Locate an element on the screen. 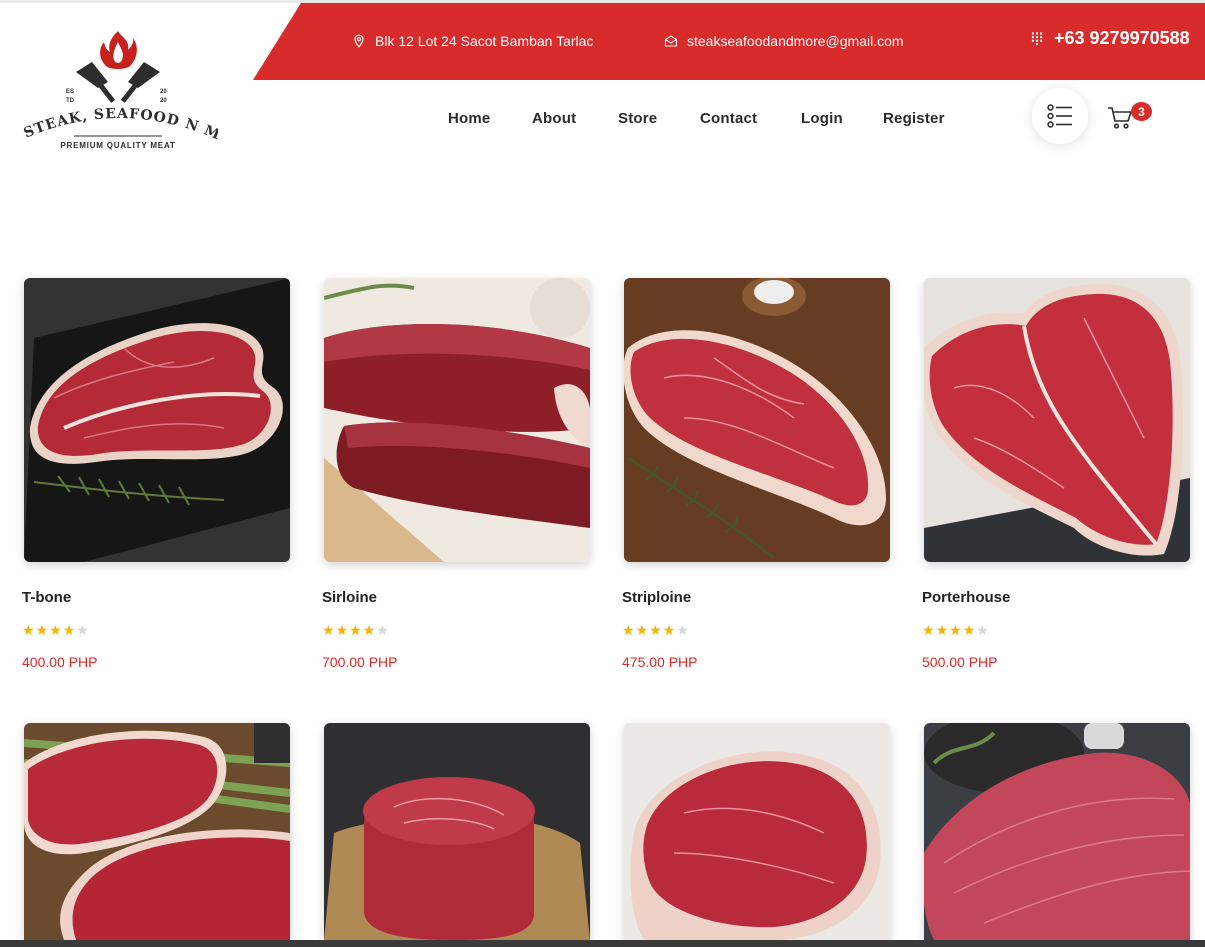 This screenshot has width=1205, height=947. product-price: 700.00 PHP is located at coordinates (360, 662).